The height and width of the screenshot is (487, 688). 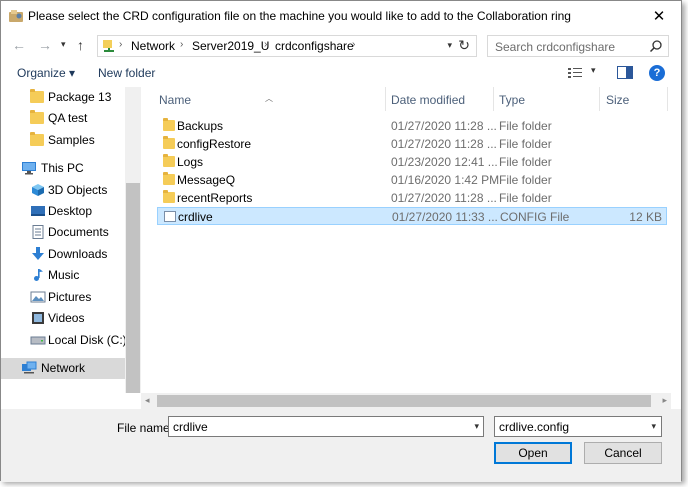 I want to click on file-name: configRestore, so click(x=214, y=144).